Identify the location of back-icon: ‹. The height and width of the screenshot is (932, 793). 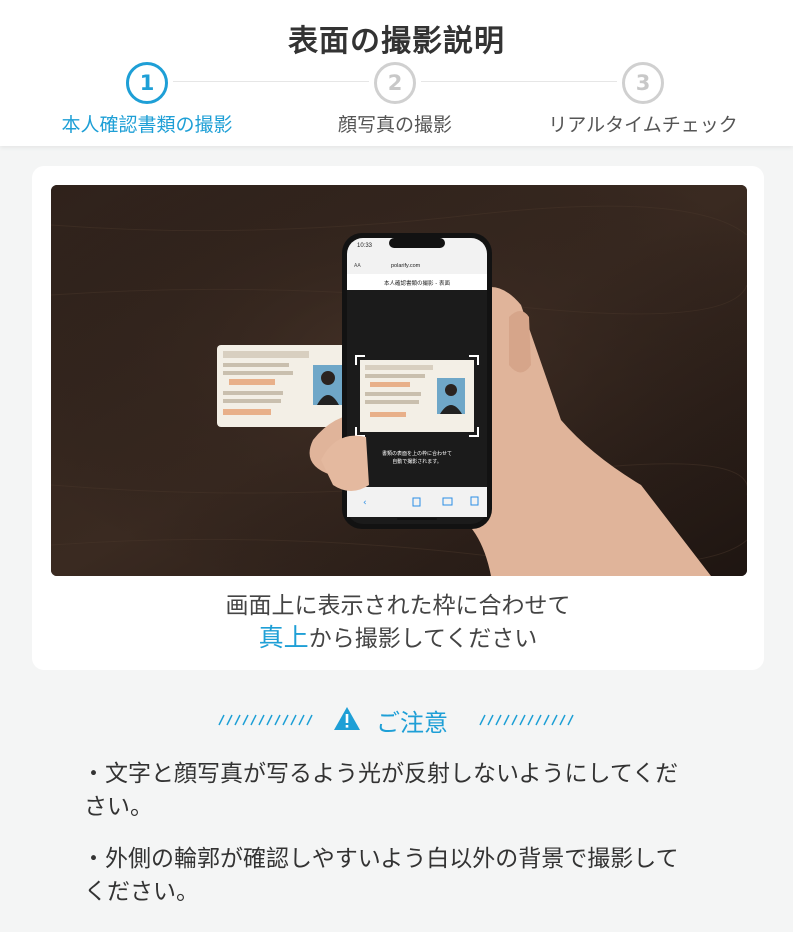
(365, 503).